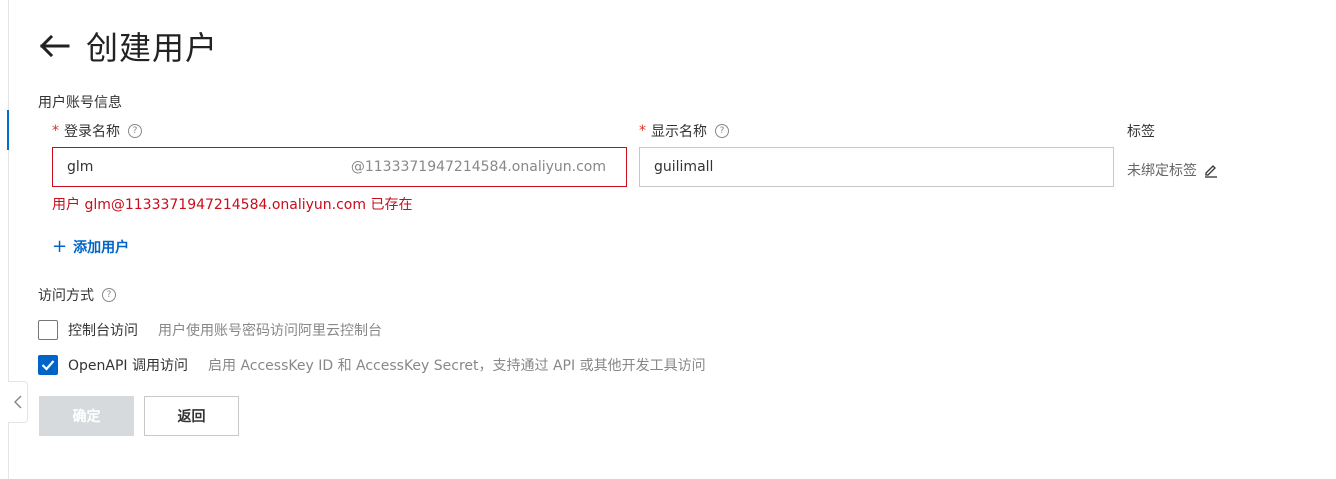  I want to click on openapi-access-label: OpenAPI 调用访问, so click(128, 366).